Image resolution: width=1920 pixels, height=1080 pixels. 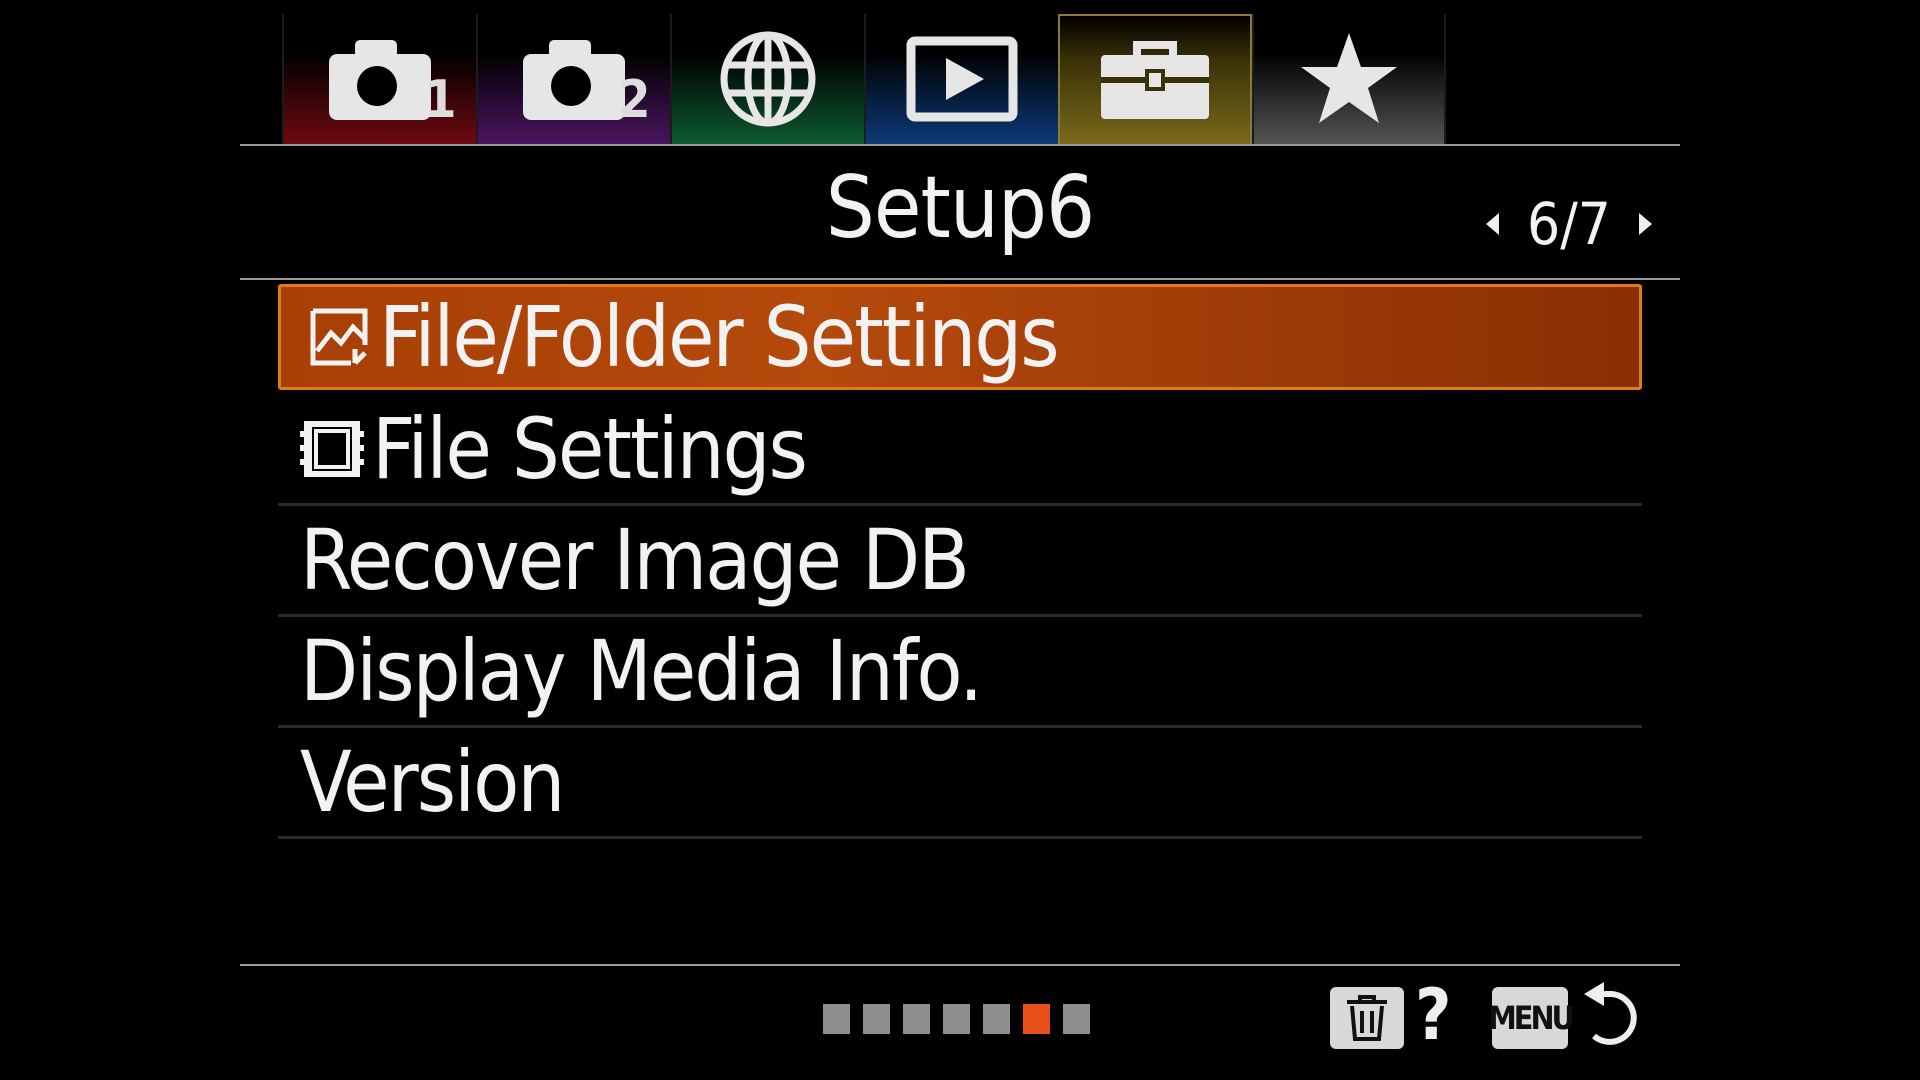 I want to click on help-trash-button, so click(x=1367, y=1018).